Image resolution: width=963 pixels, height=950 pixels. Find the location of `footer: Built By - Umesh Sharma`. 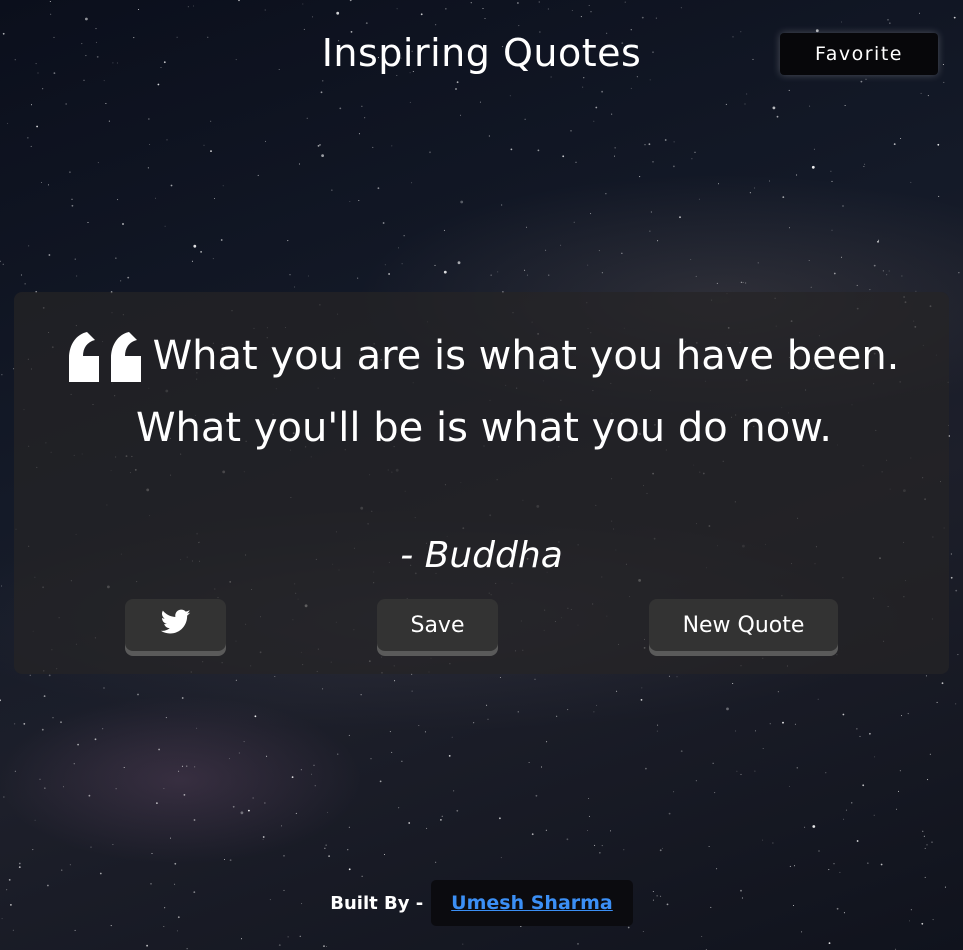

footer: Built By - Umesh Sharma is located at coordinates (481, 903).